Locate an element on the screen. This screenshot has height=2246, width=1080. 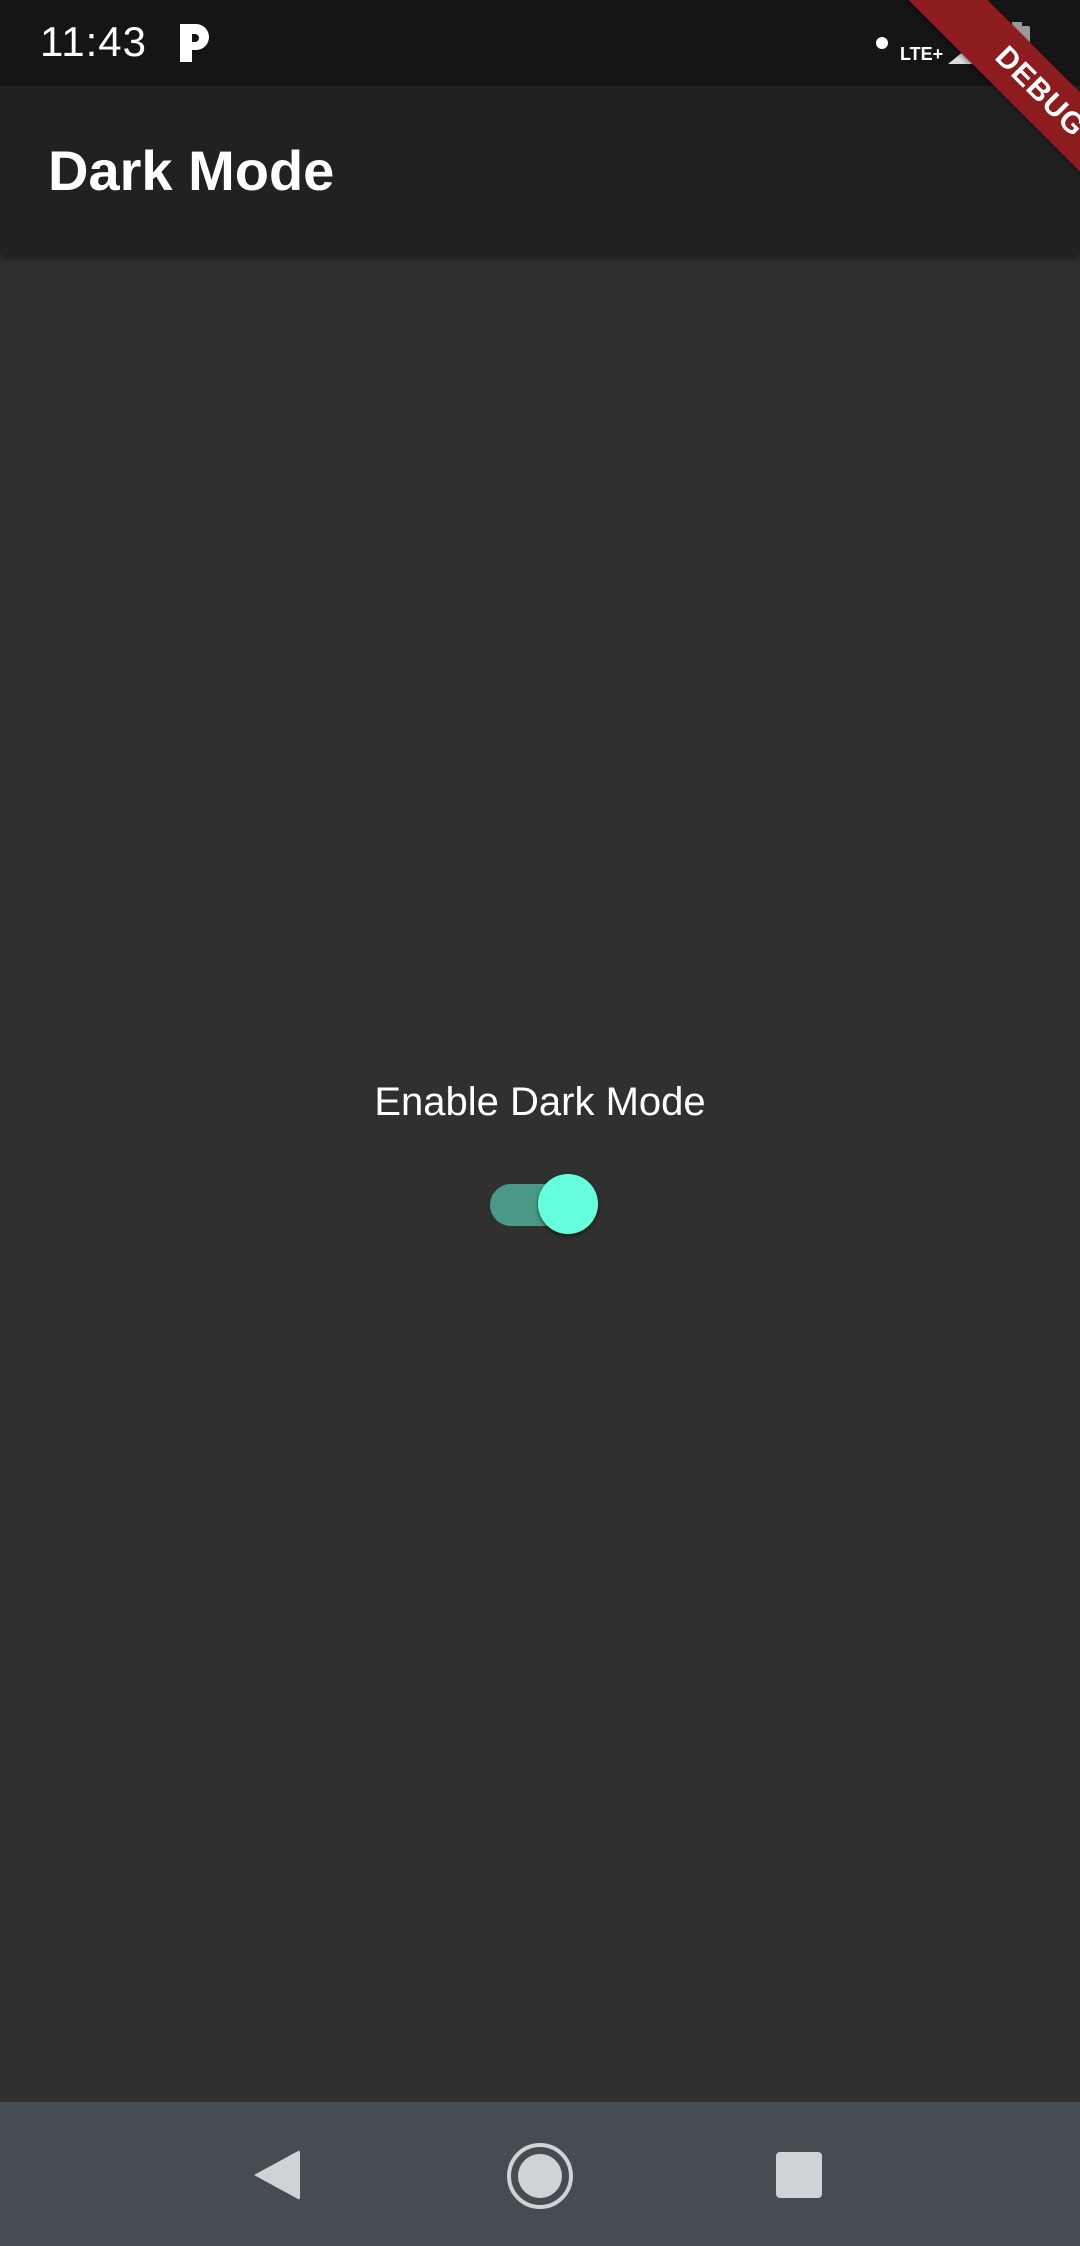
status-time: 11:43 is located at coordinates (93, 41).